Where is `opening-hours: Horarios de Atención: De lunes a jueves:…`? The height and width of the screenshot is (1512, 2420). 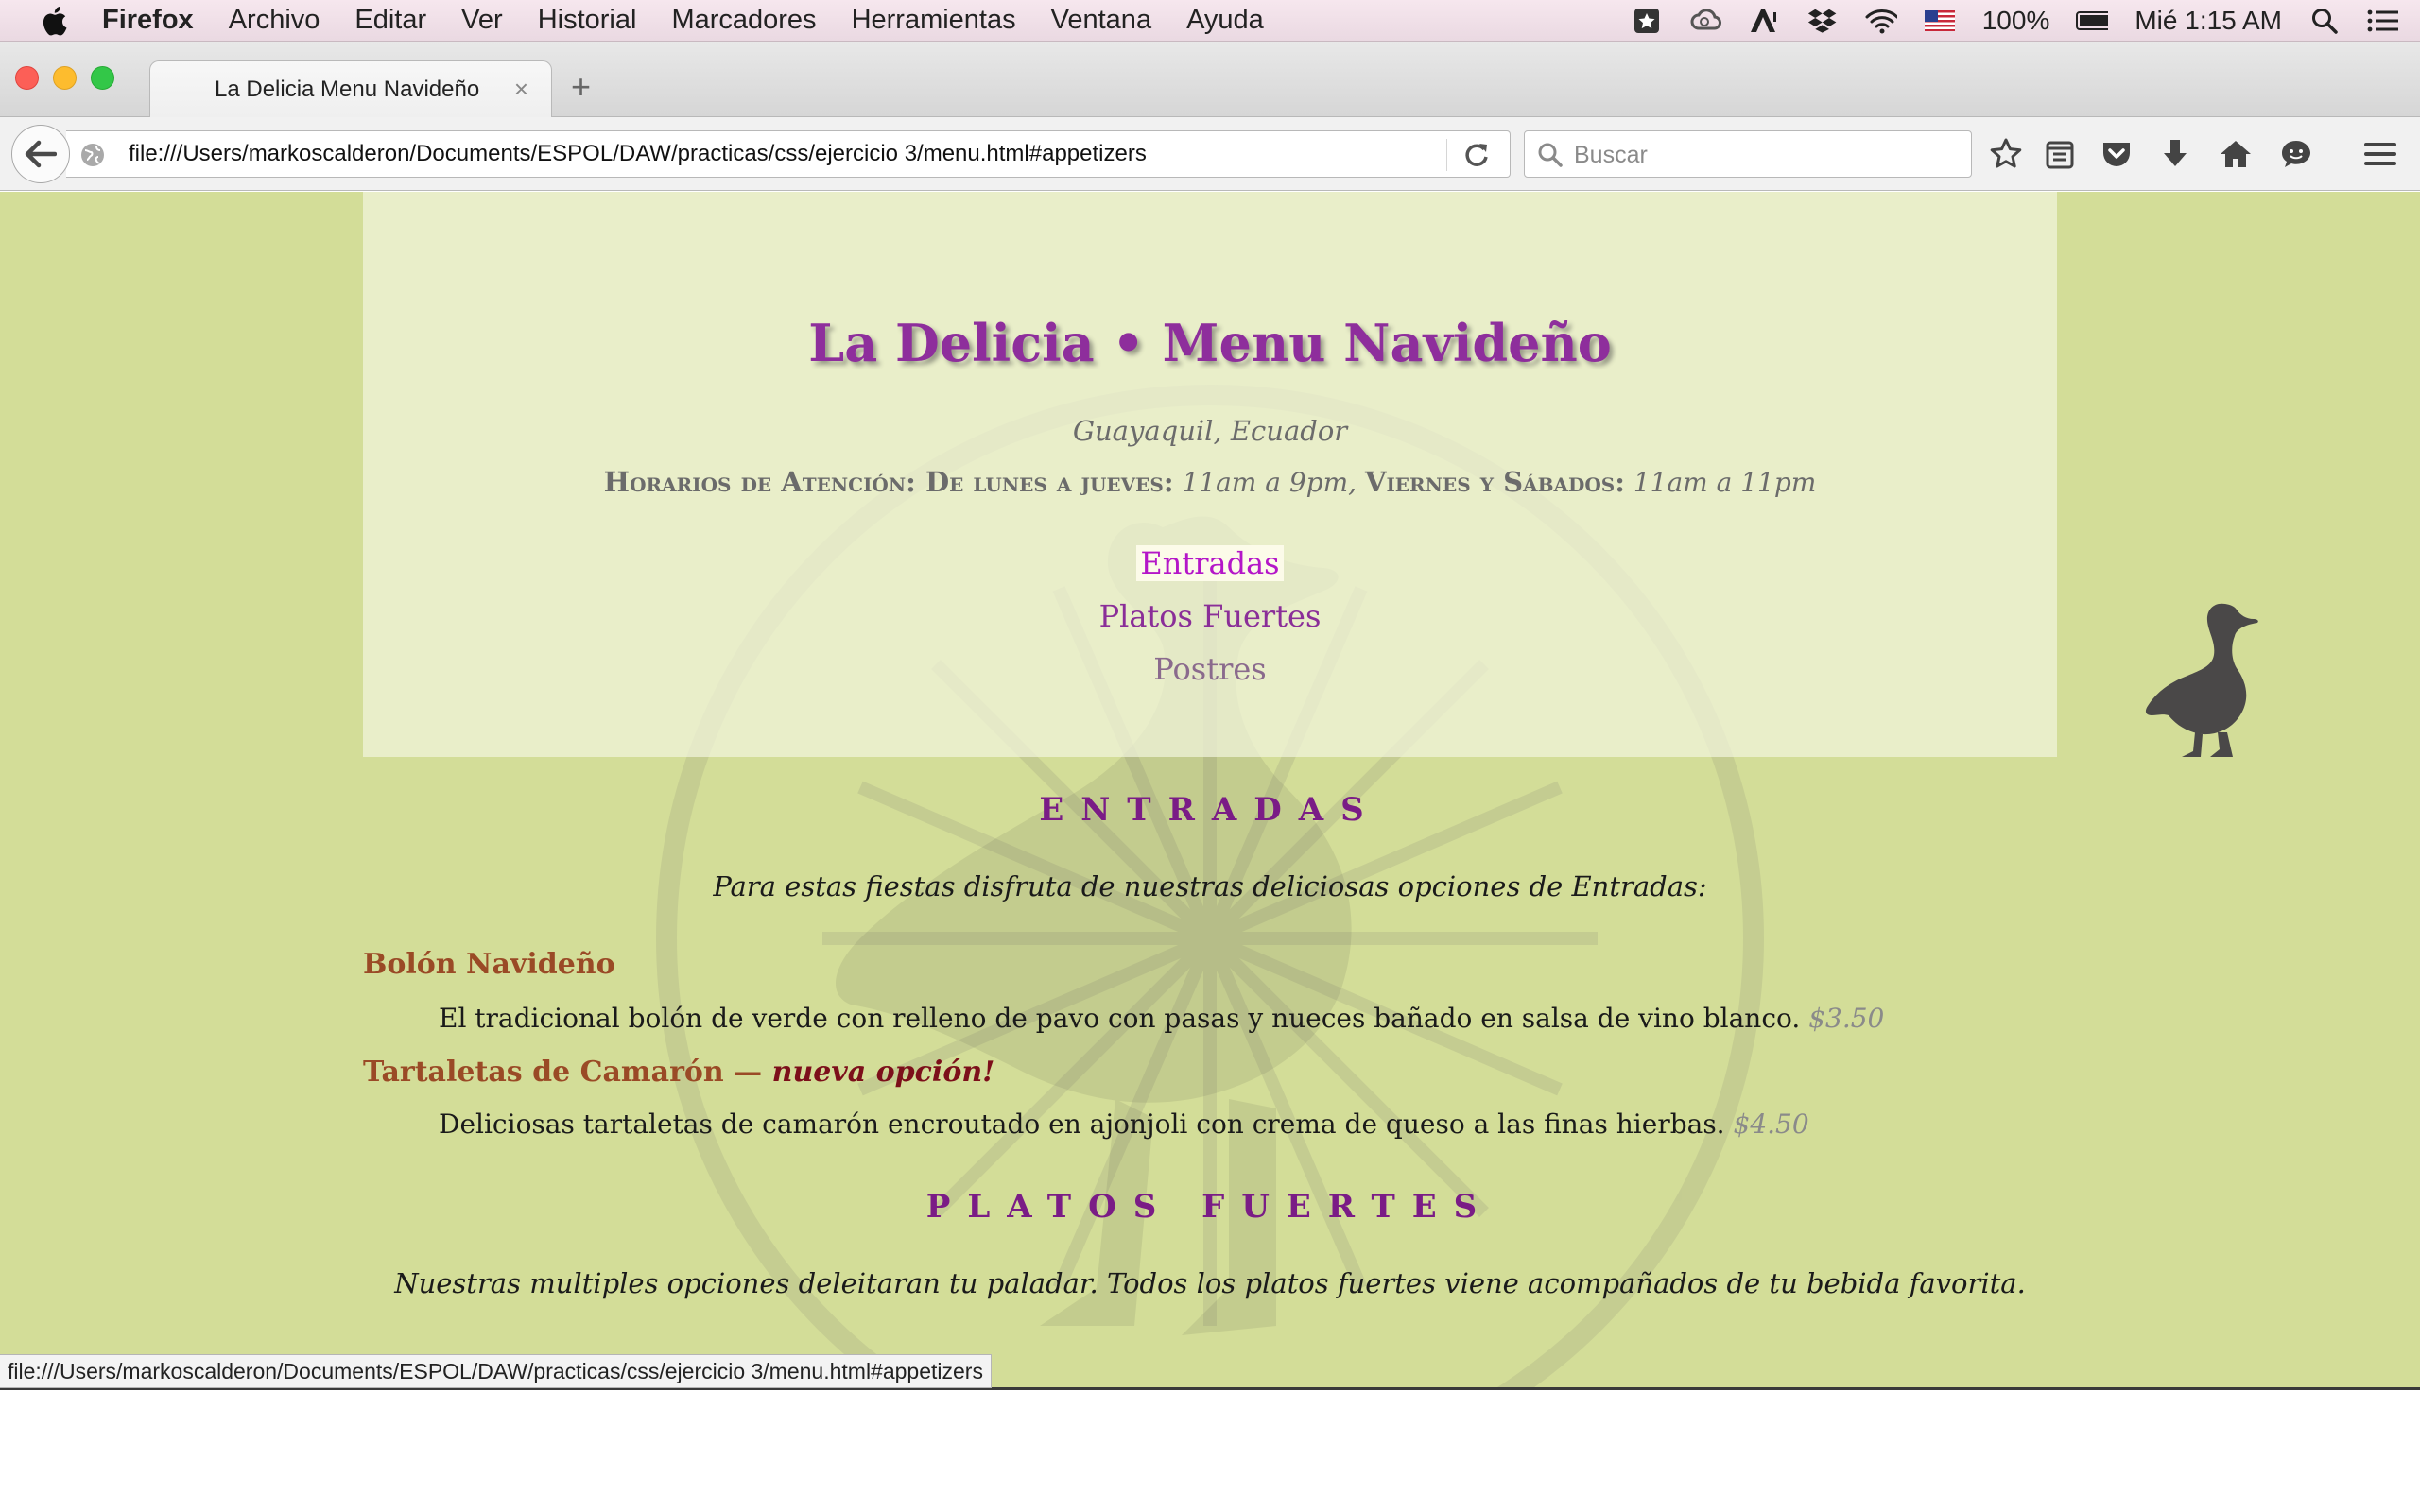
opening-hours: Horarios de Atención: De lunes a jueves:… is located at coordinates (1210, 482).